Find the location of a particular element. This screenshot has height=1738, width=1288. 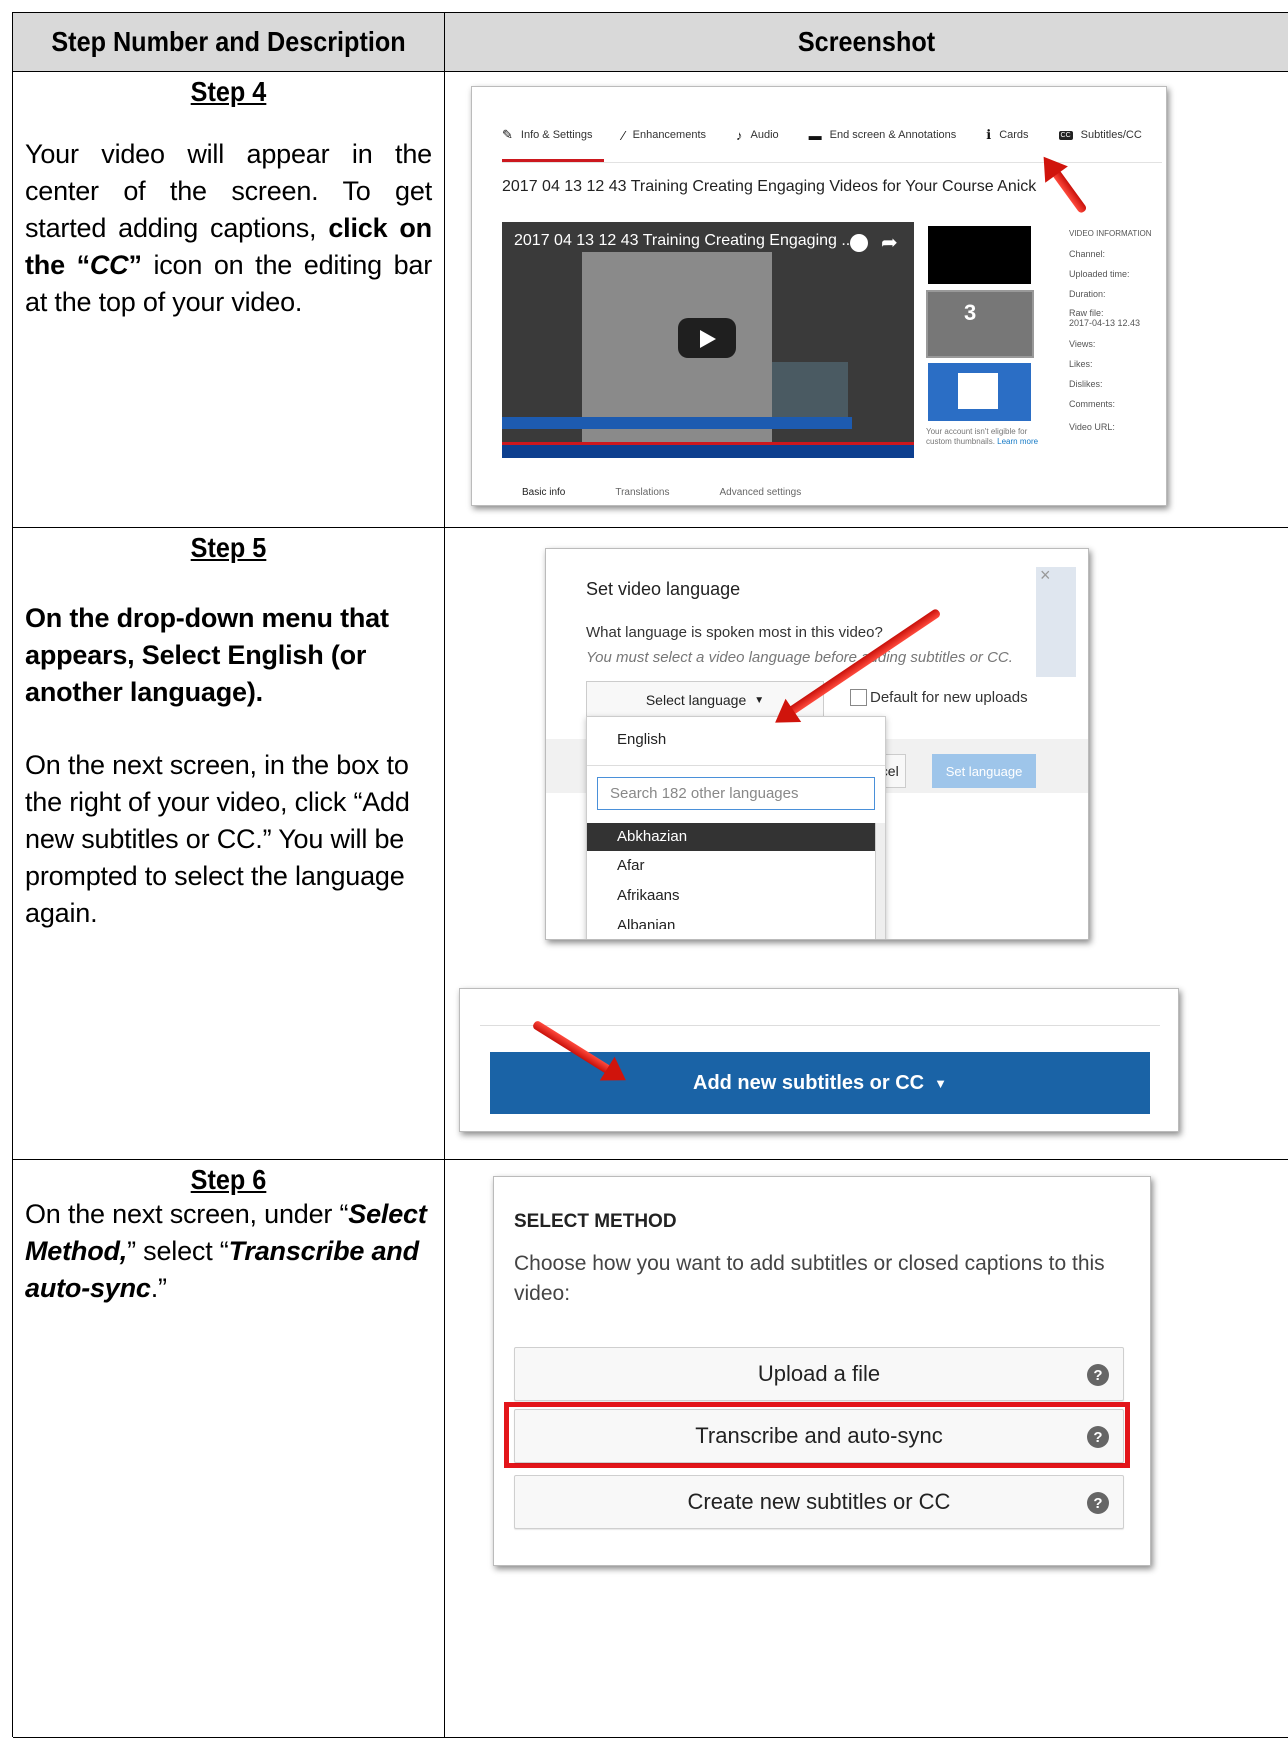

tab-advanced-settings: Advanced settings is located at coordinates (760, 492).